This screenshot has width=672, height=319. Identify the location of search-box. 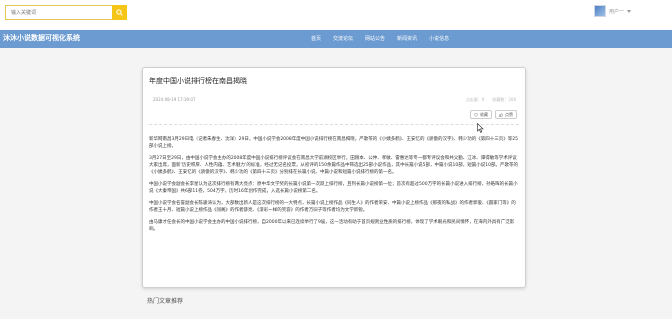
(66, 12).